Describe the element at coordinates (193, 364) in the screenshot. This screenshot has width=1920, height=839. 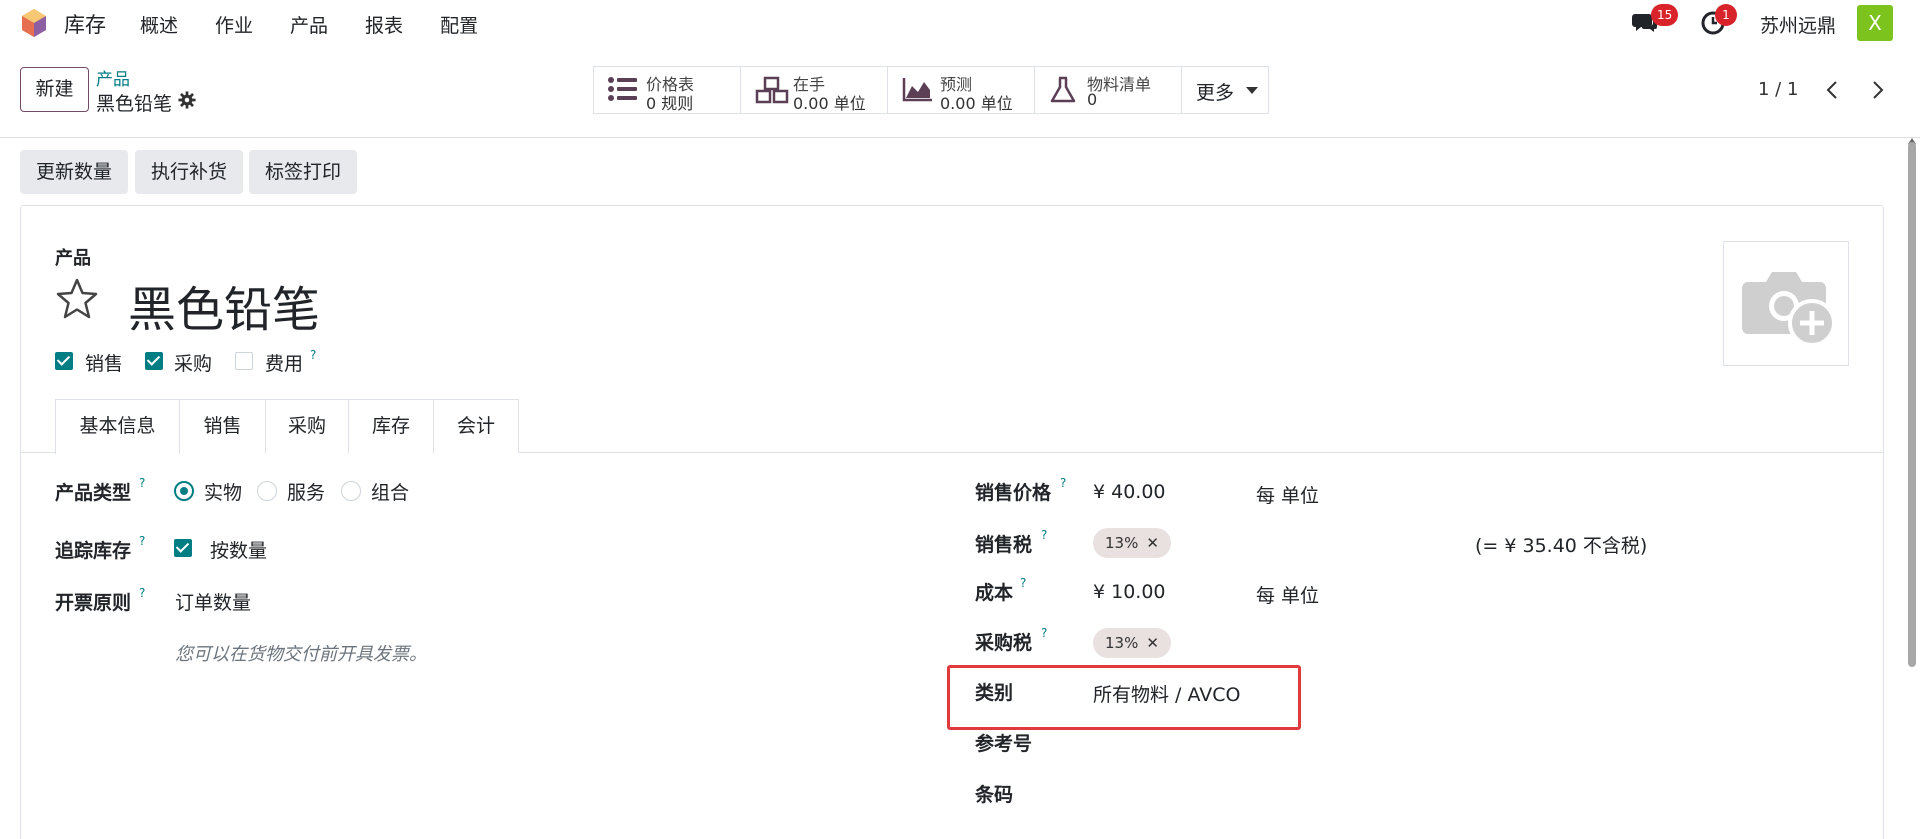
I see `can-be-purchased-label: 采购` at that location.